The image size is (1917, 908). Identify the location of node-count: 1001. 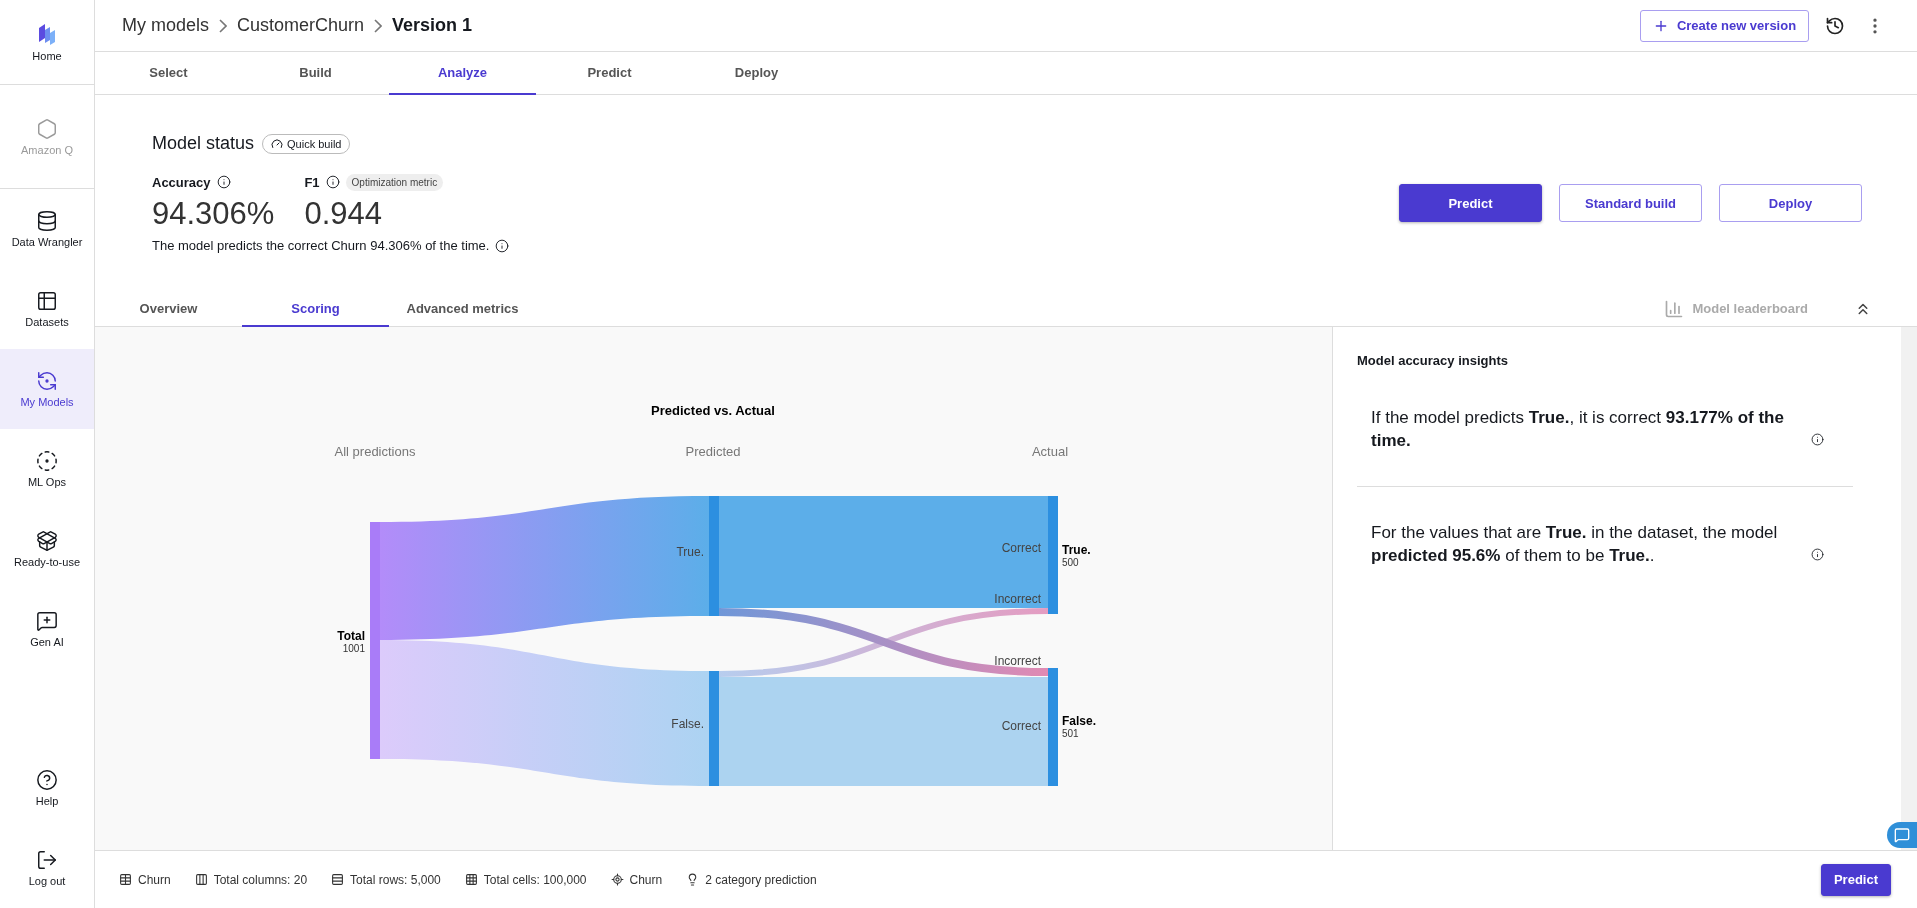
(353, 648).